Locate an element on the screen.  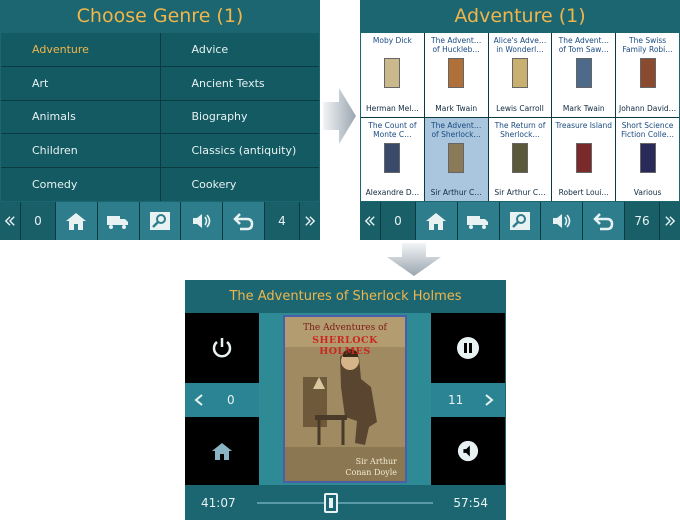
chevron-right-icon is located at coordinates (489, 400).